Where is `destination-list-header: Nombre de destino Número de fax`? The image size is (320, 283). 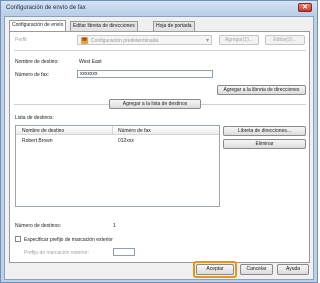
destination-list-header: Nombre de destino Número de fax is located at coordinates (117, 130).